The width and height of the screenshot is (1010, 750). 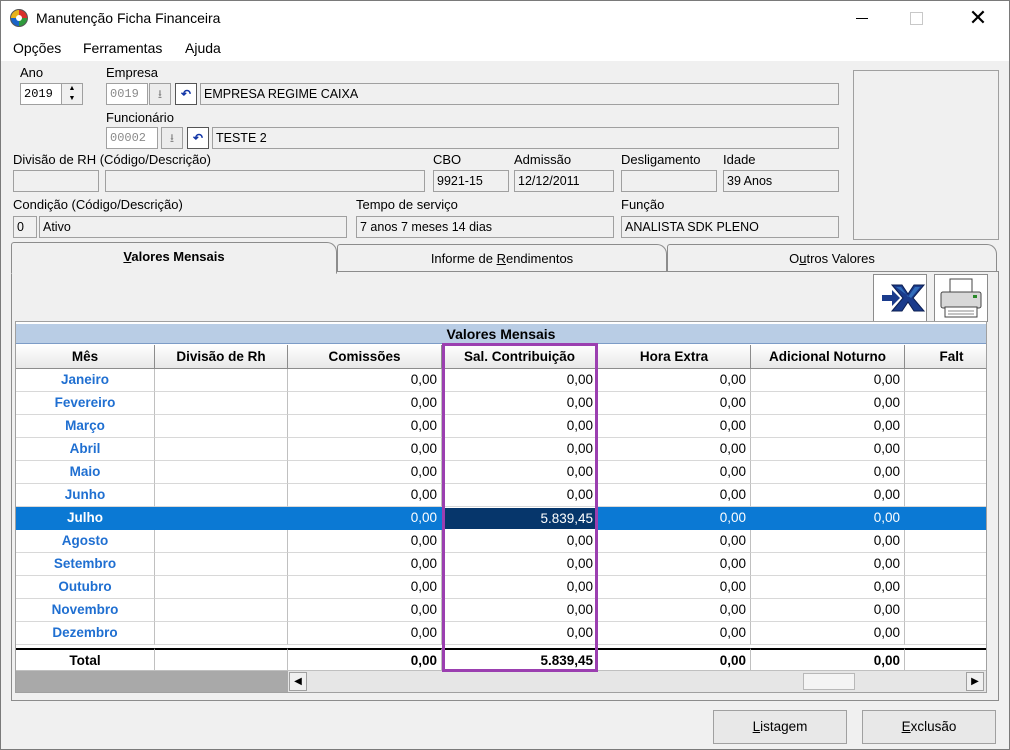 What do you see at coordinates (186, 94) in the screenshot?
I see `empresa-undo-icon: ↶` at bounding box center [186, 94].